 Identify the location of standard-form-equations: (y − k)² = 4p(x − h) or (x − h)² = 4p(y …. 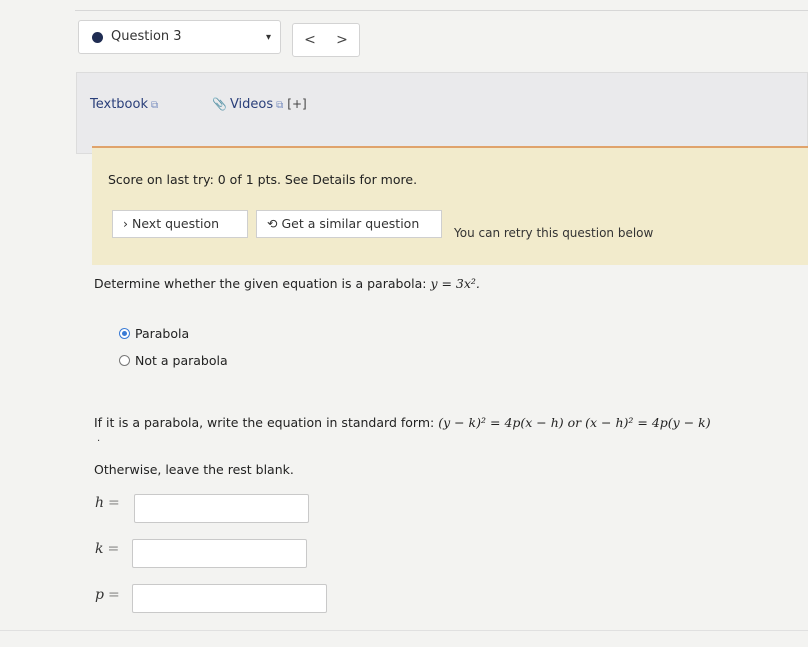
(574, 422).